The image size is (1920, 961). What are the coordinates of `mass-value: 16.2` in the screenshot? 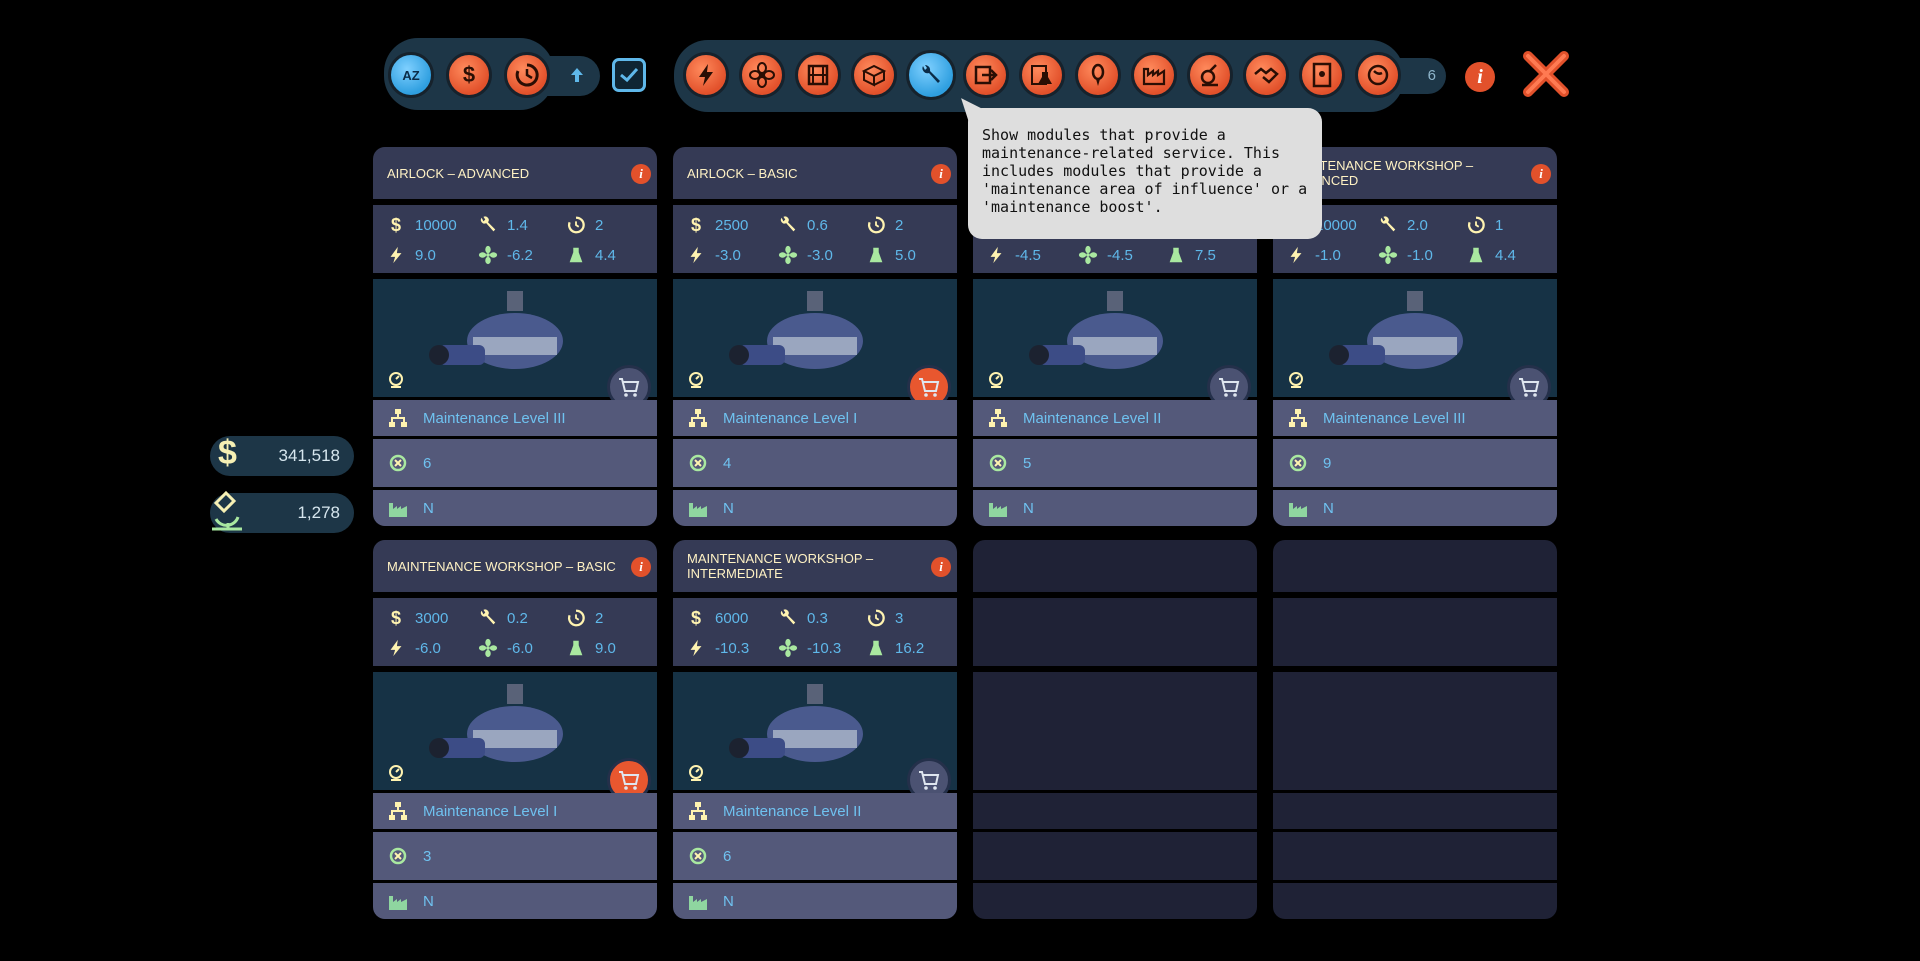 It's located at (910, 648).